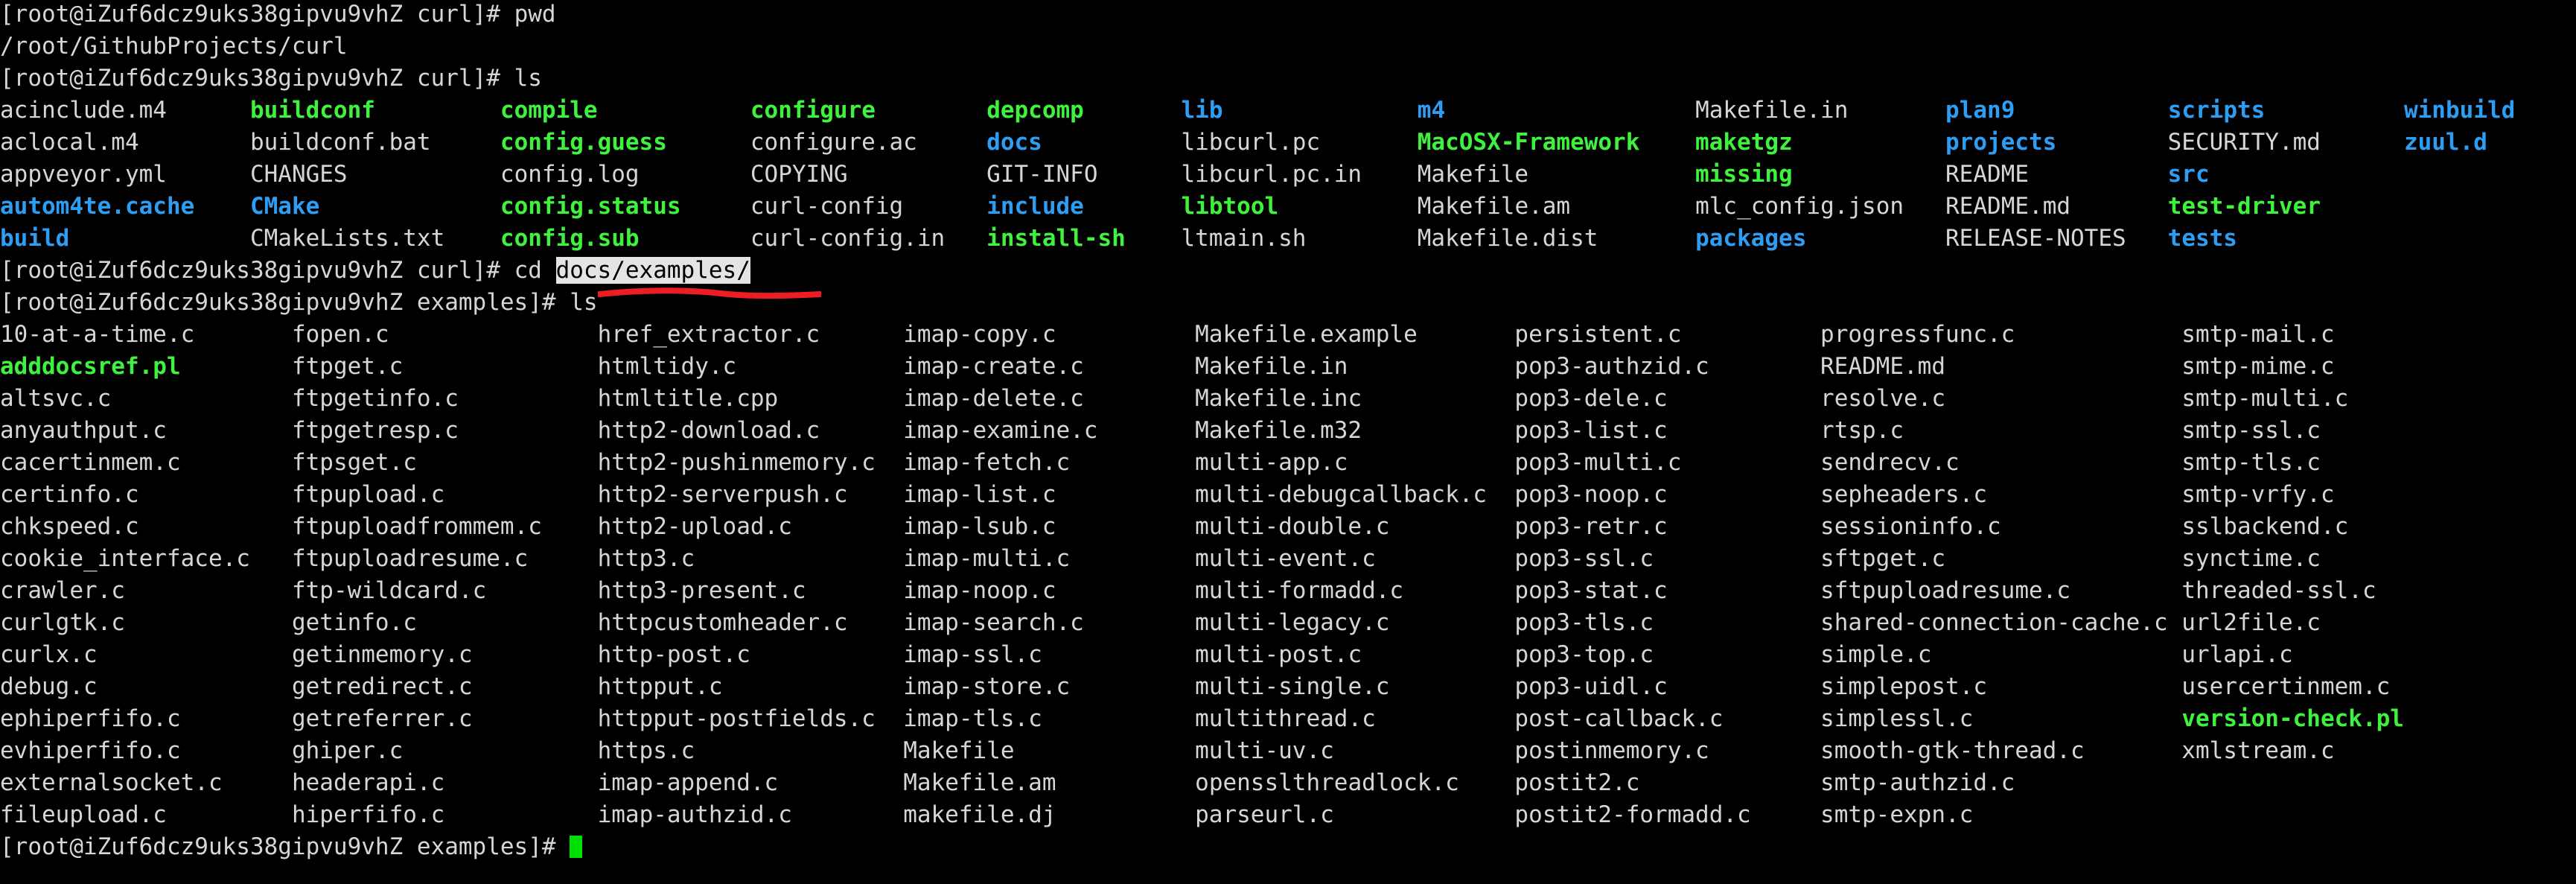  What do you see at coordinates (570, 238) in the screenshot?
I see `ls-entry: config.sub` at bounding box center [570, 238].